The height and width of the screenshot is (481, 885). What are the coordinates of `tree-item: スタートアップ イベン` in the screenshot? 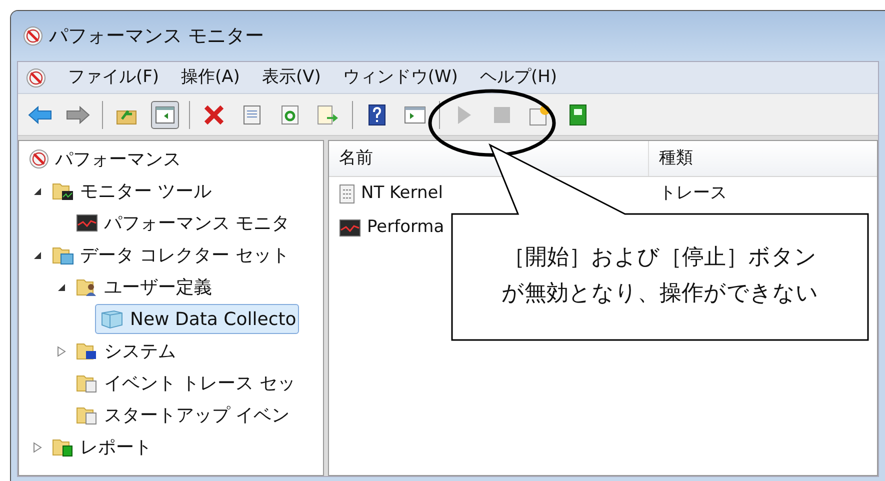 It's located at (182, 415).